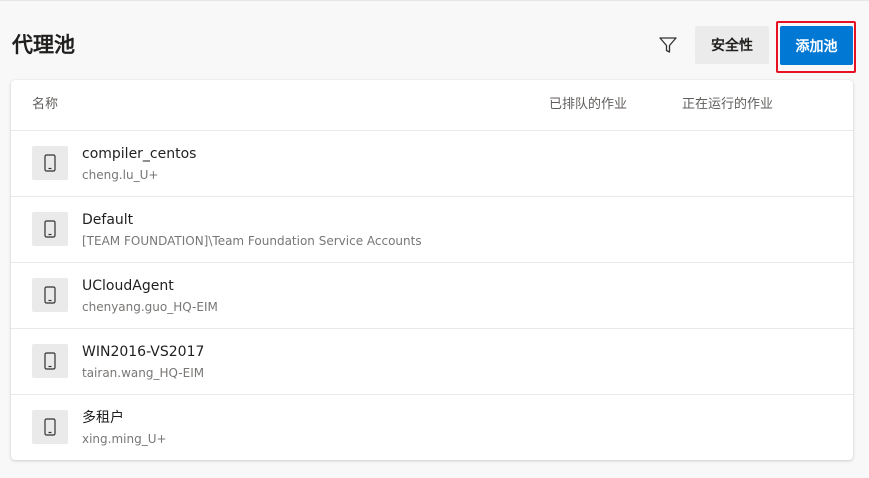 This screenshot has width=869, height=478. I want to click on pool-name: 多租户, so click(103, 418).